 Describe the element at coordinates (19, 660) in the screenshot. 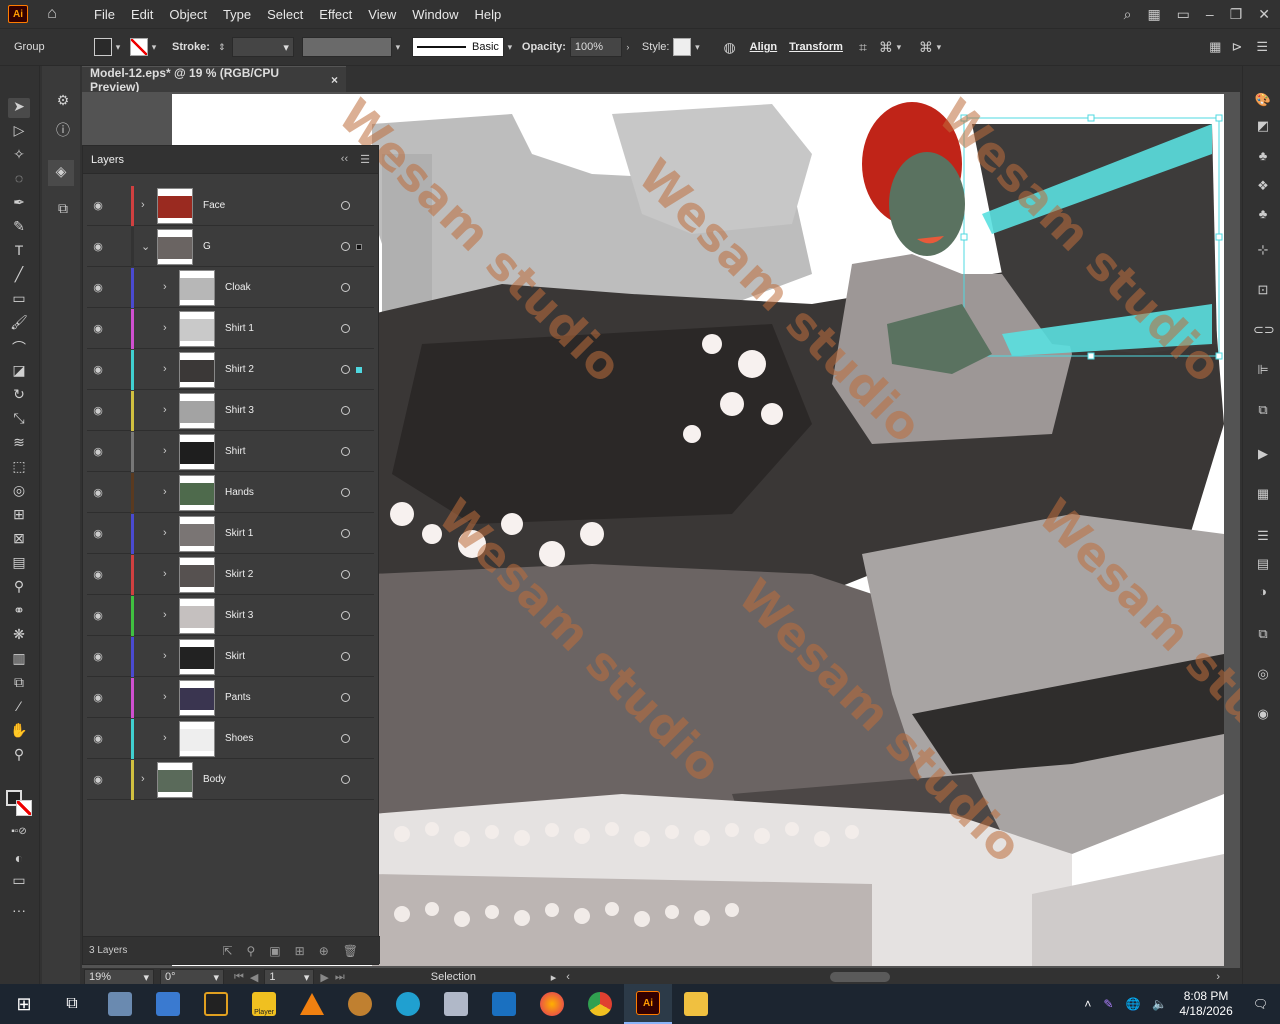

I see `column-graph-tool-icon: ▥` at that location.